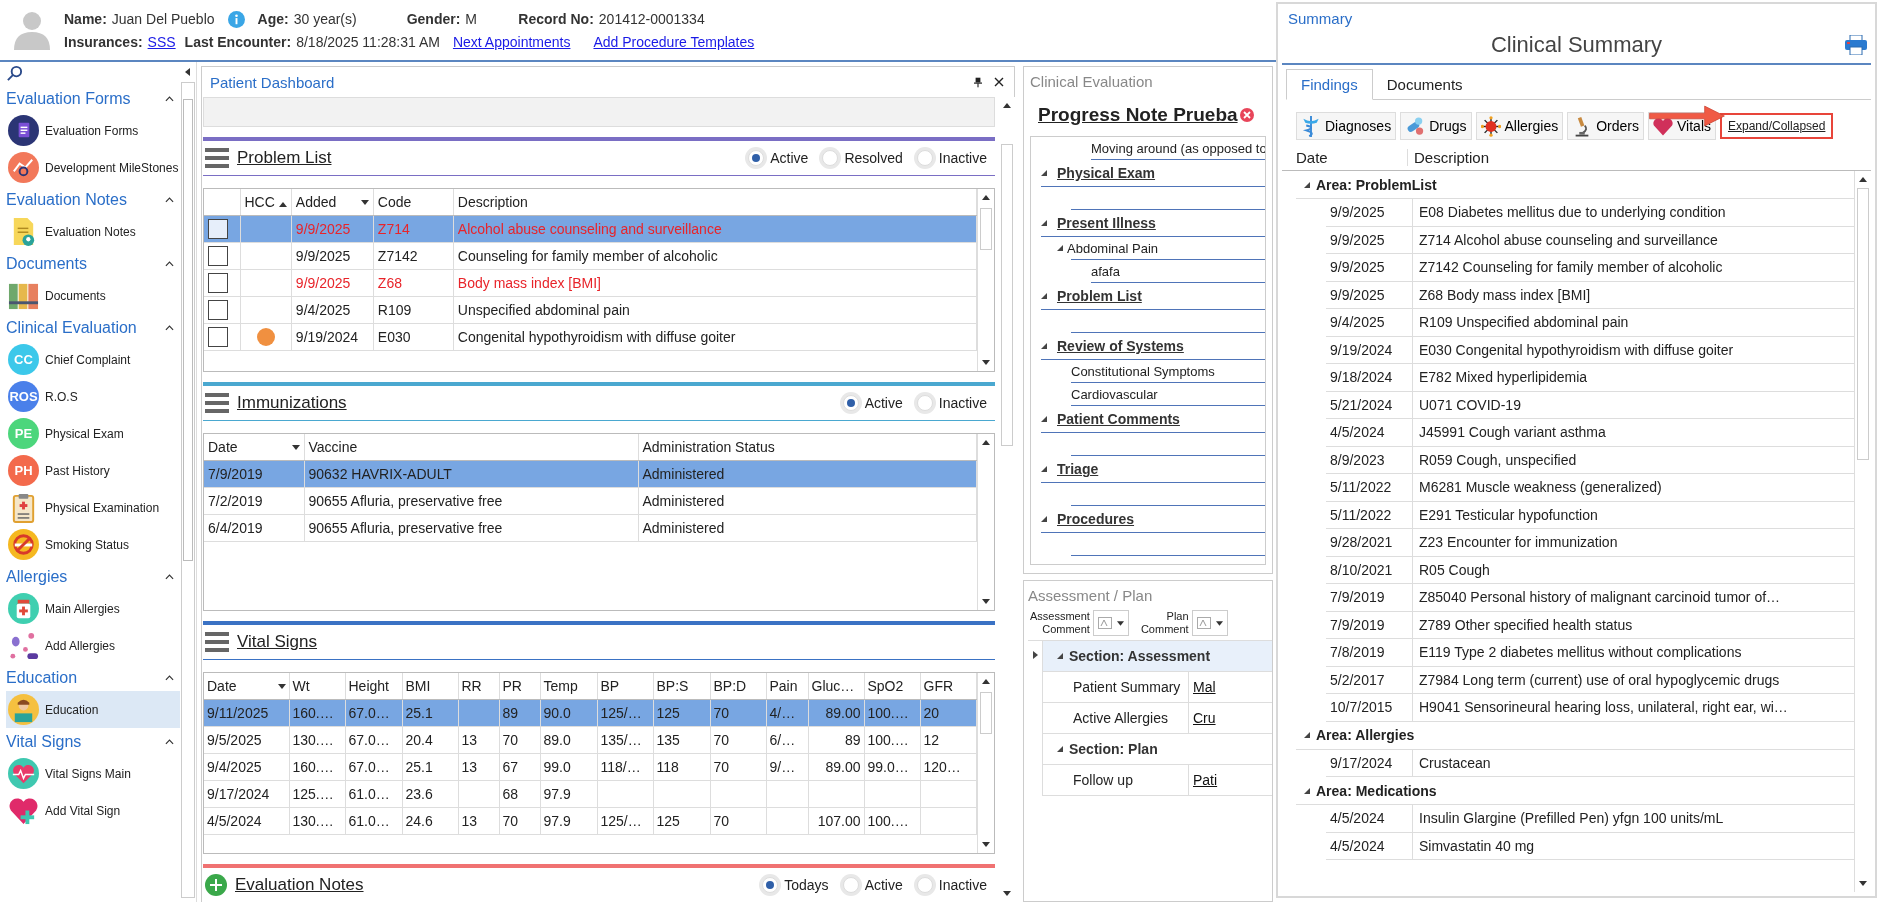 The width and height of the screenshot is (1881, 902). I want to click on sidebar-item: CC Chief Complaint, so click(93, 359).